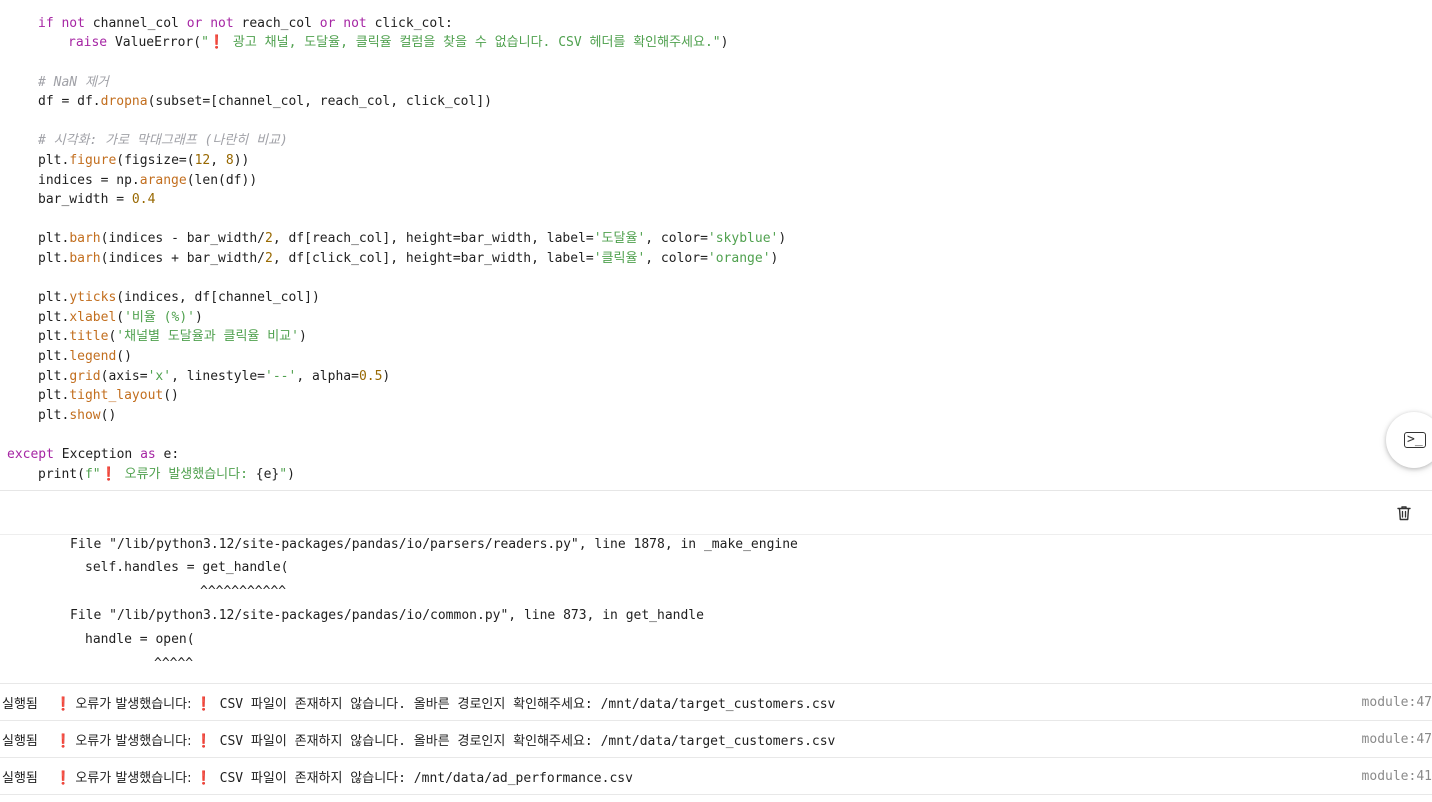 The height and width of the screenshot is (802, 1432). I want to click on code-string: '비율 (%)', so click(159, 317).